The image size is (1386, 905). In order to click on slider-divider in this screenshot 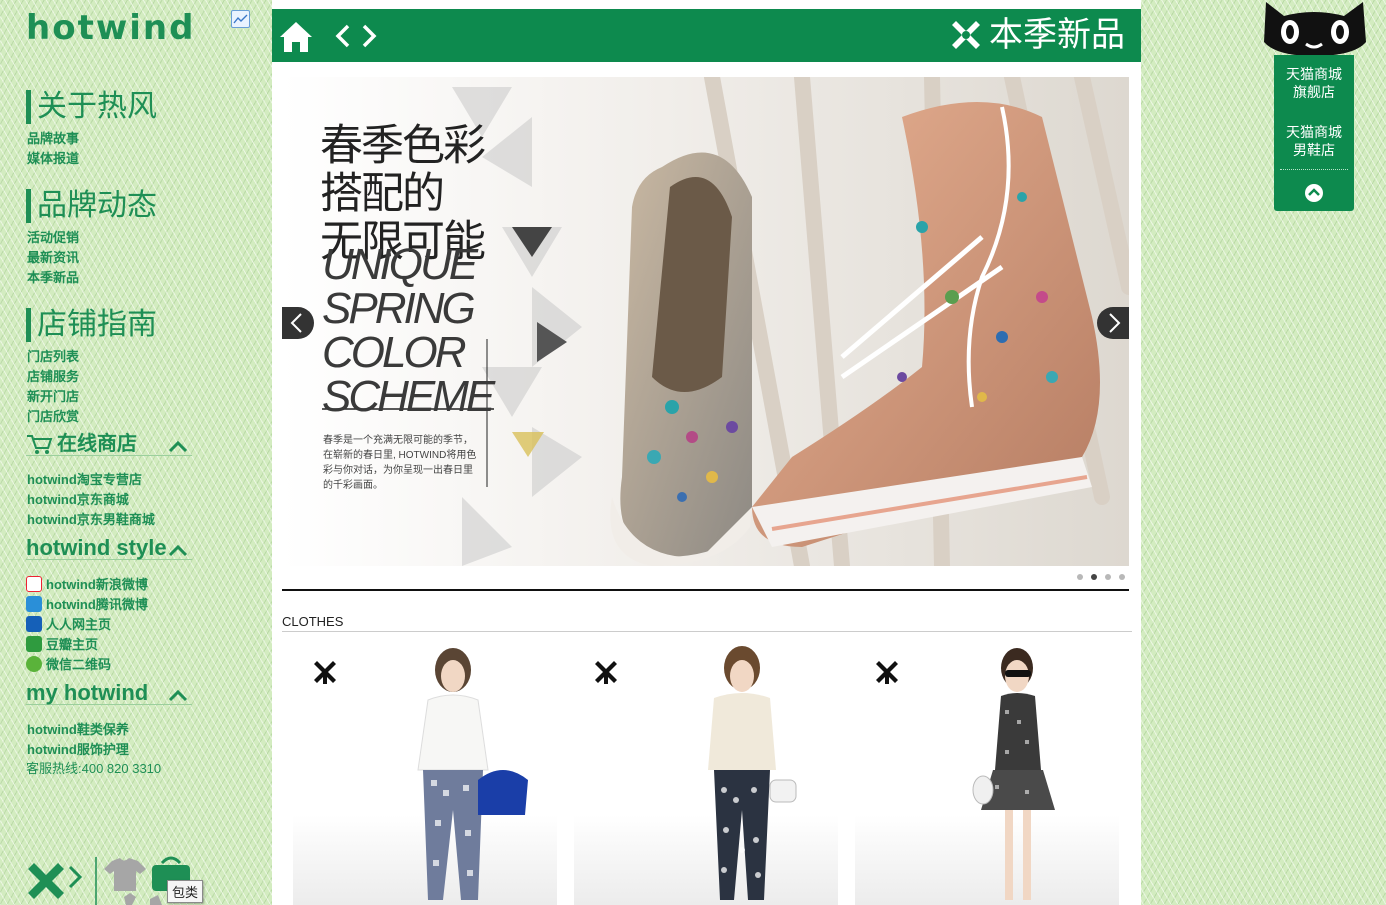, I will do `click(705, 590)`.